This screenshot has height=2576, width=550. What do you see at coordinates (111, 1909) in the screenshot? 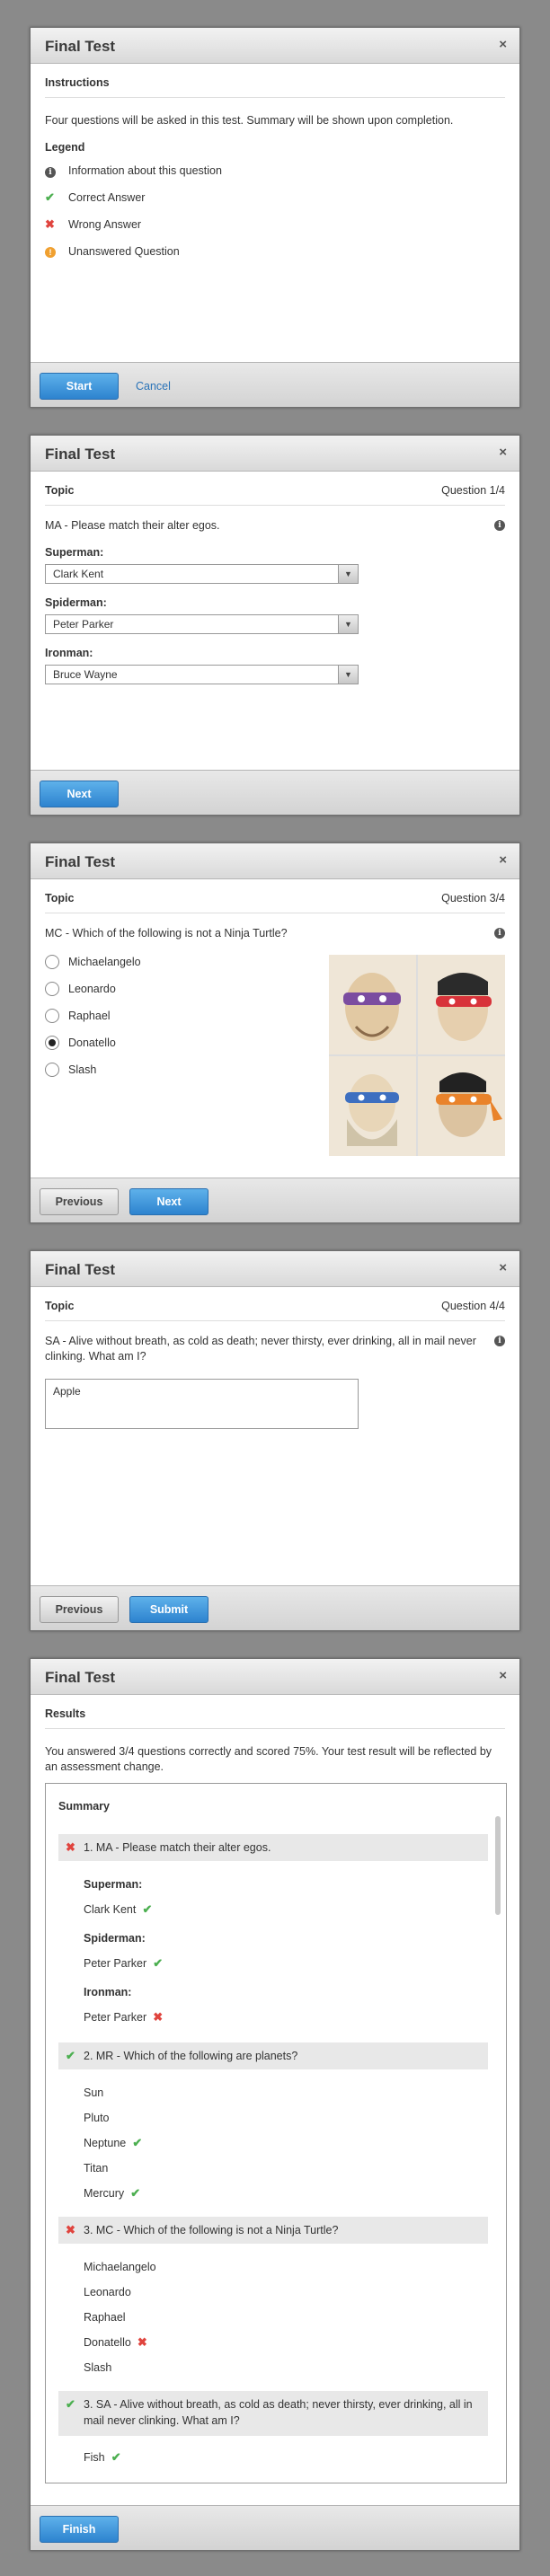
I see `answer-text: Clark Kent` at bounding box center [111, 1909].